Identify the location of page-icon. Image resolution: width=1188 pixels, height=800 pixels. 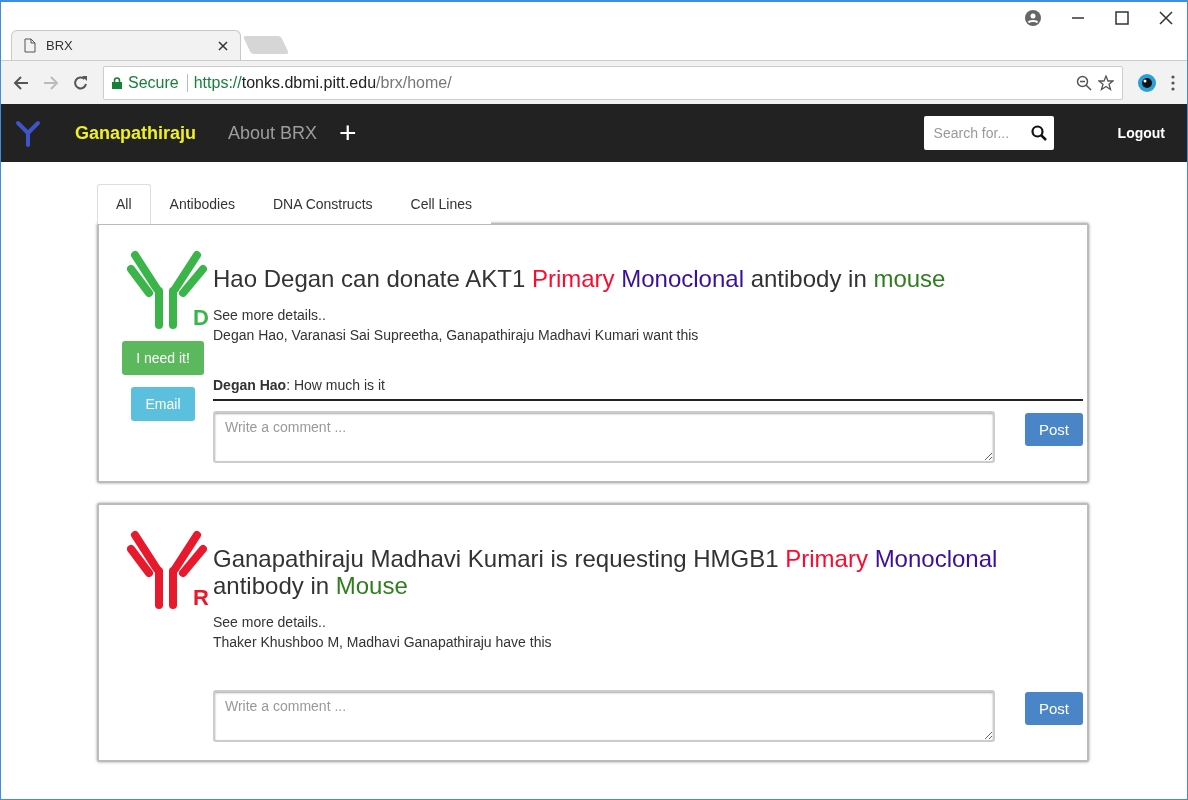
(30, 45).